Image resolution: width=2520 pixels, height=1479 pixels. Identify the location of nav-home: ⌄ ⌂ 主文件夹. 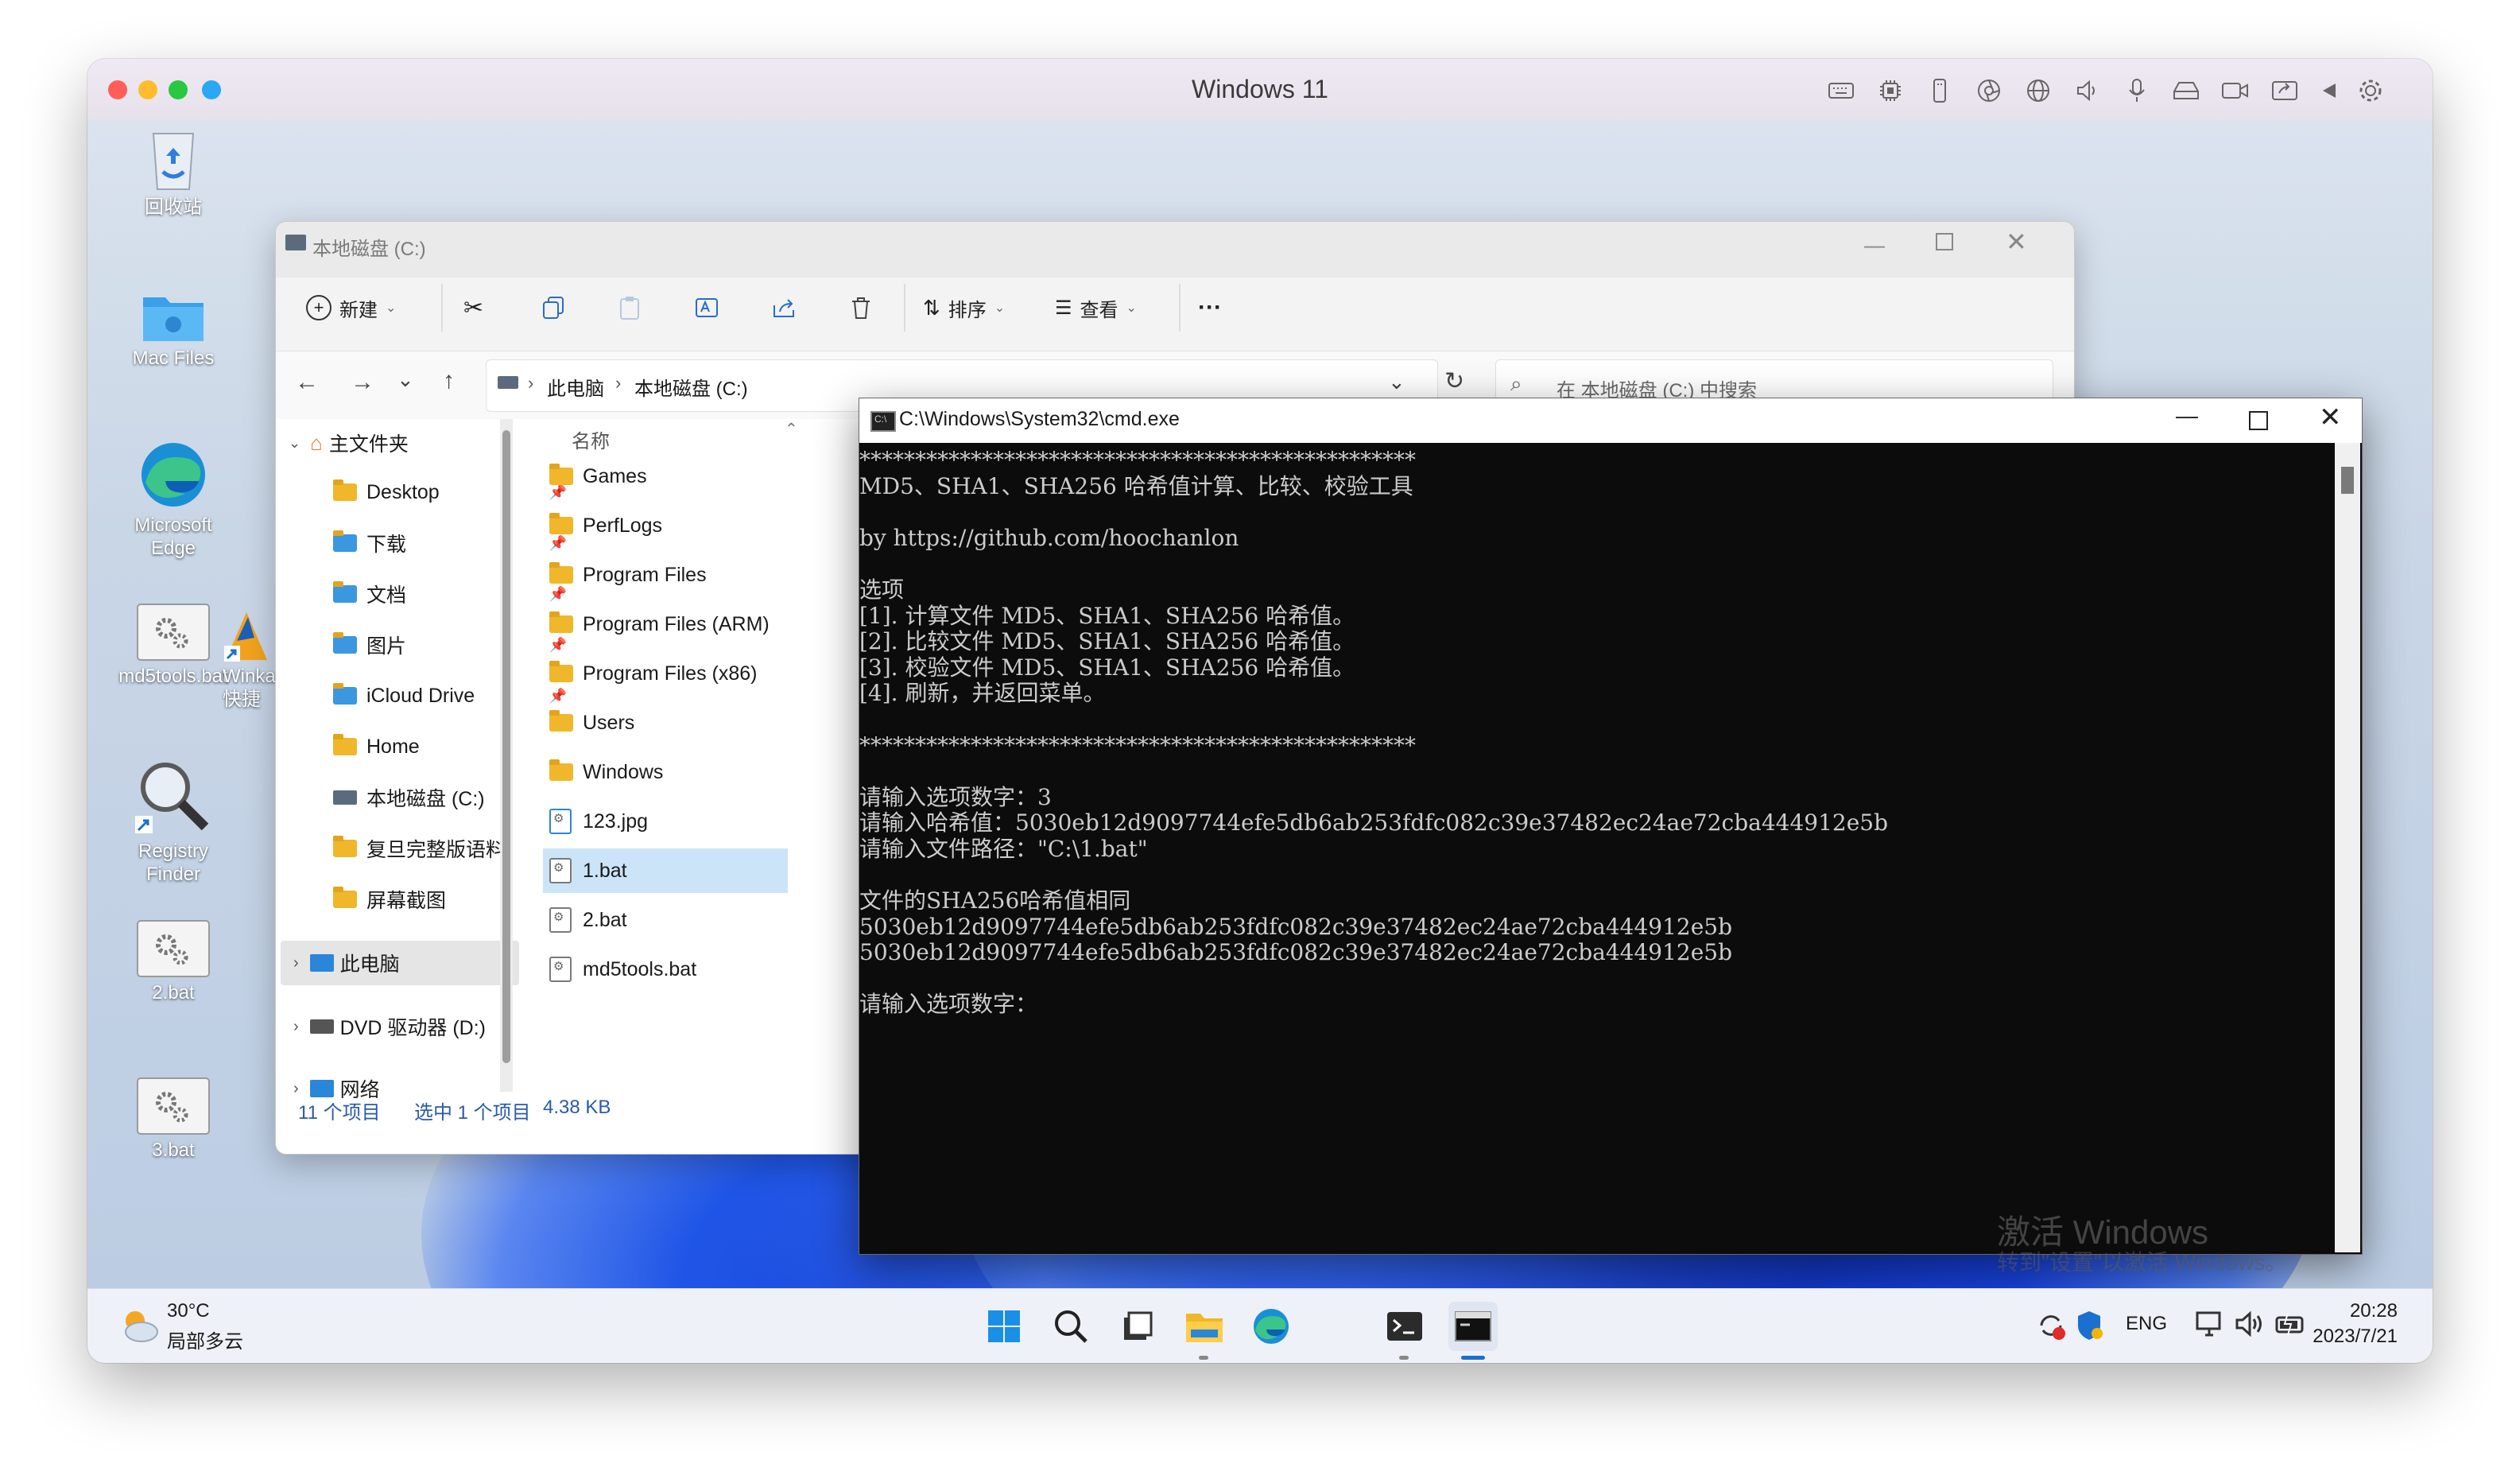
(408, 443).